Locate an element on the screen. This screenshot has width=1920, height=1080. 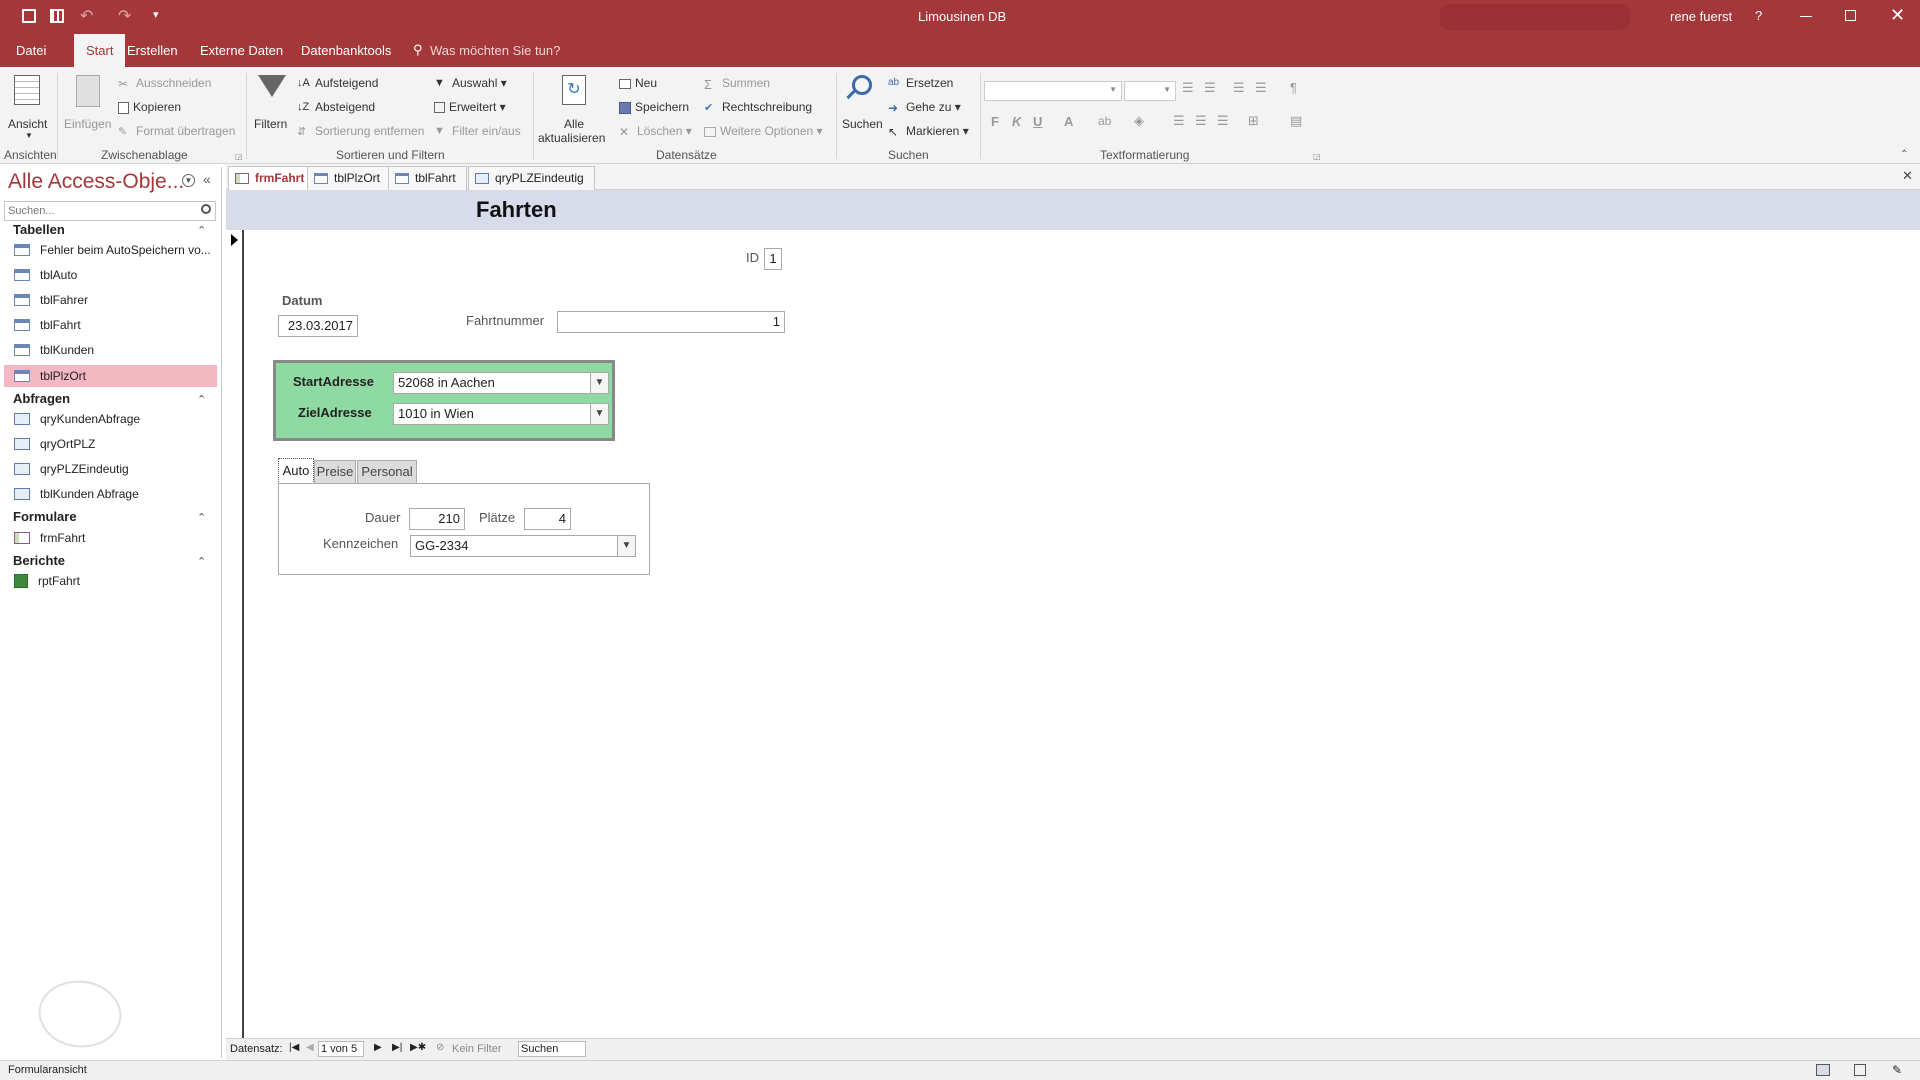
paragraph-icon: ¶ is located at coordinates (1293, 87).